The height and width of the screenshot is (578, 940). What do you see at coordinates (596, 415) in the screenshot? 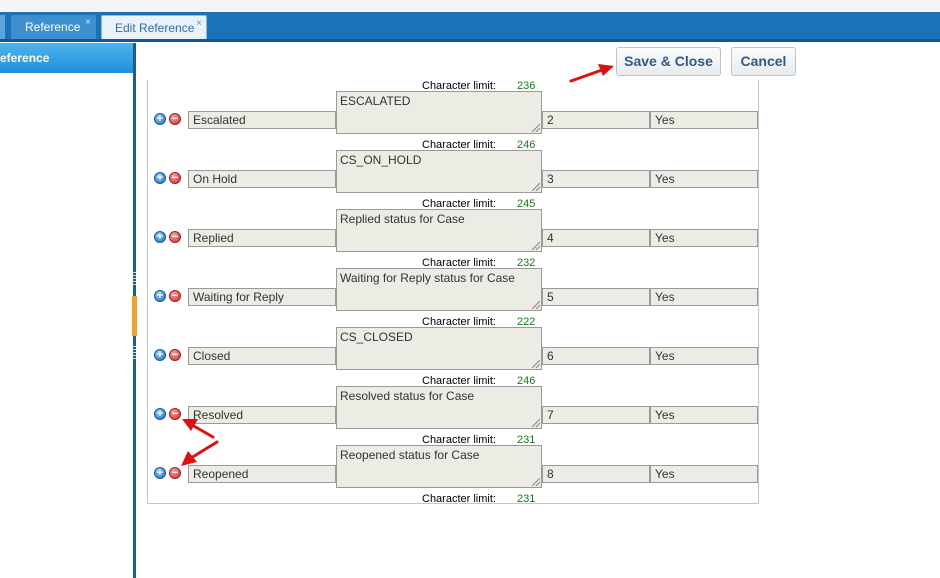
I see `value-sequence-field: 7` at bounding box center [596, 415].